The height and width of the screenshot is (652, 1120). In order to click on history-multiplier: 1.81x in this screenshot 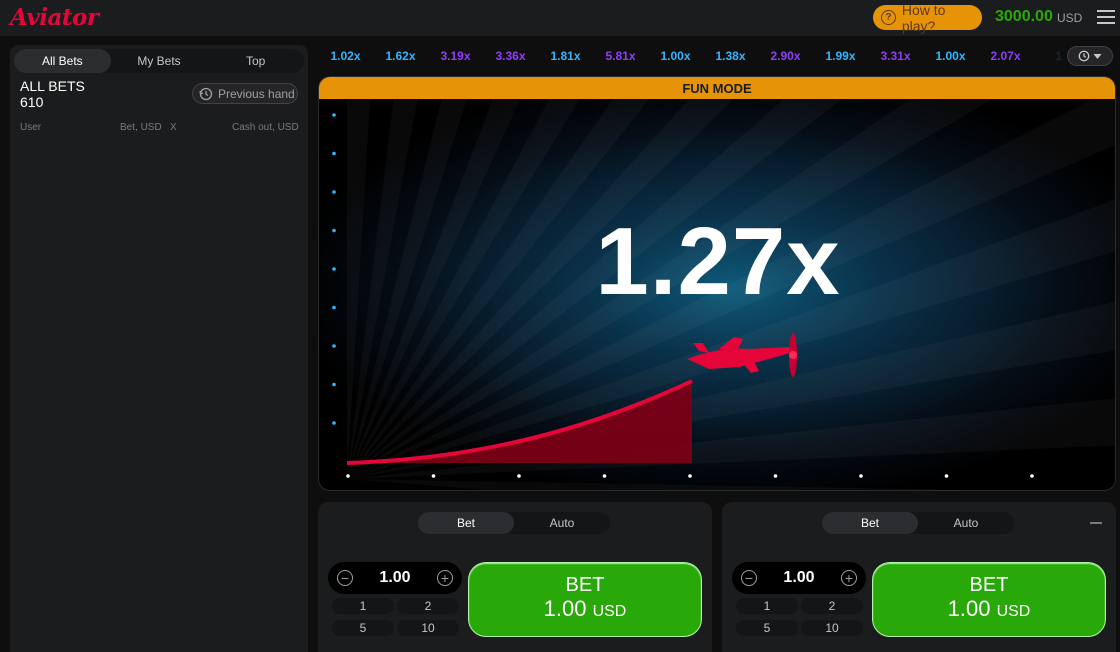, I will do `click(565, 56)`.